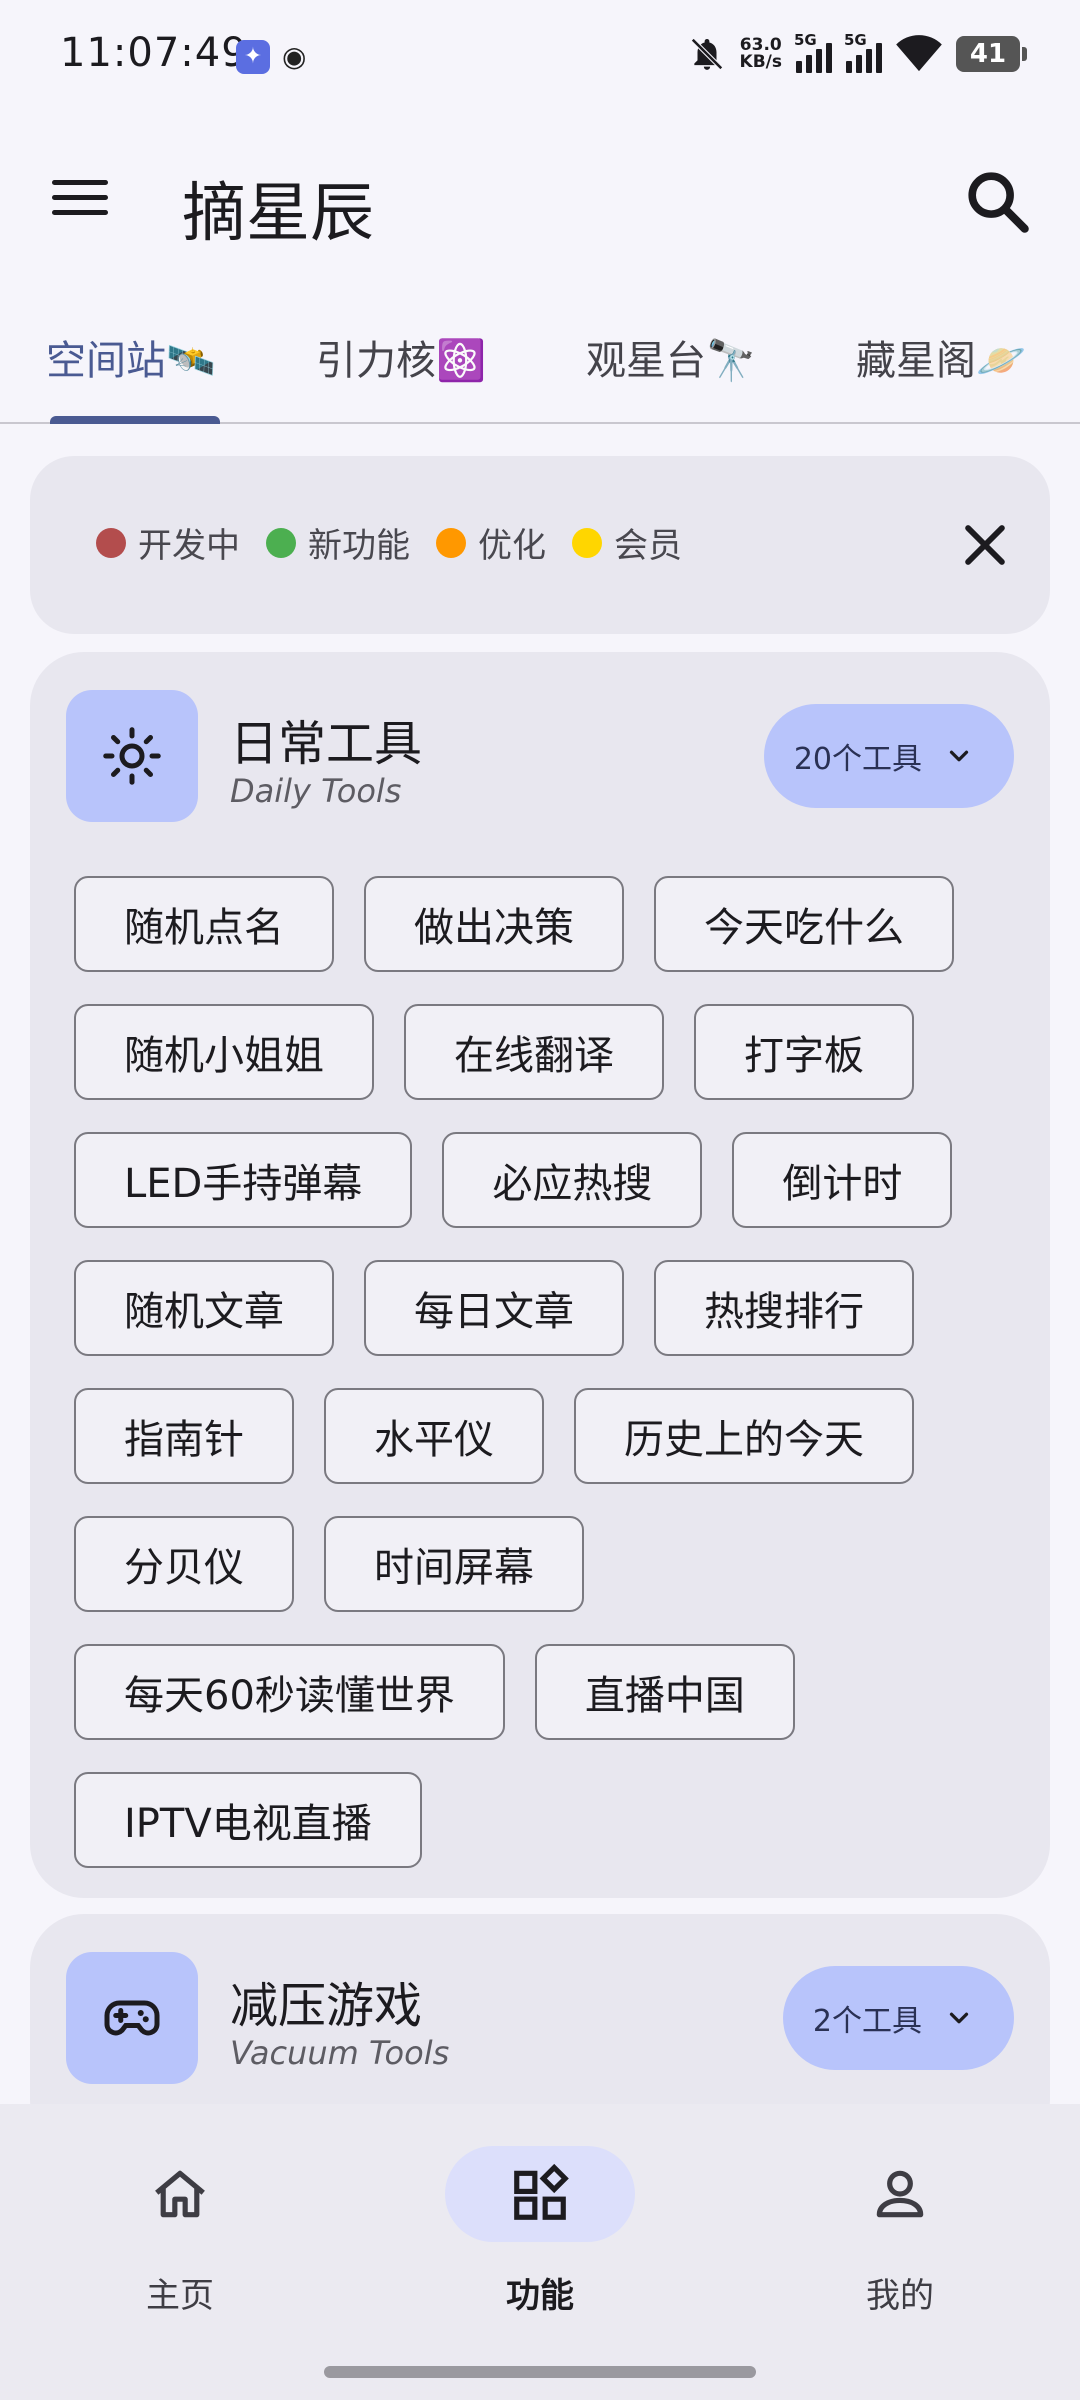 Image resolution: width=1080 pixels, height=2400 pixels. I want to click on tool-chip: 时间屏幕, so click(454, 1564).